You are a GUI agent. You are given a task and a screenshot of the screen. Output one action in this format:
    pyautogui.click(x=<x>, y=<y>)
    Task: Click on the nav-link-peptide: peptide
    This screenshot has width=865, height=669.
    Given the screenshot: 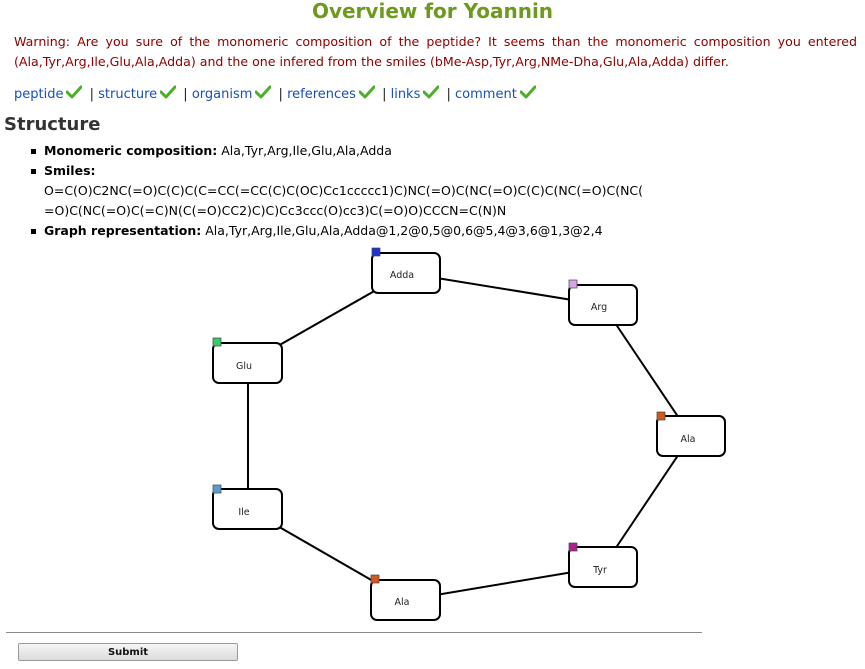 What is the action you would take?
    pyautogui.click(x=38, y=94)
    